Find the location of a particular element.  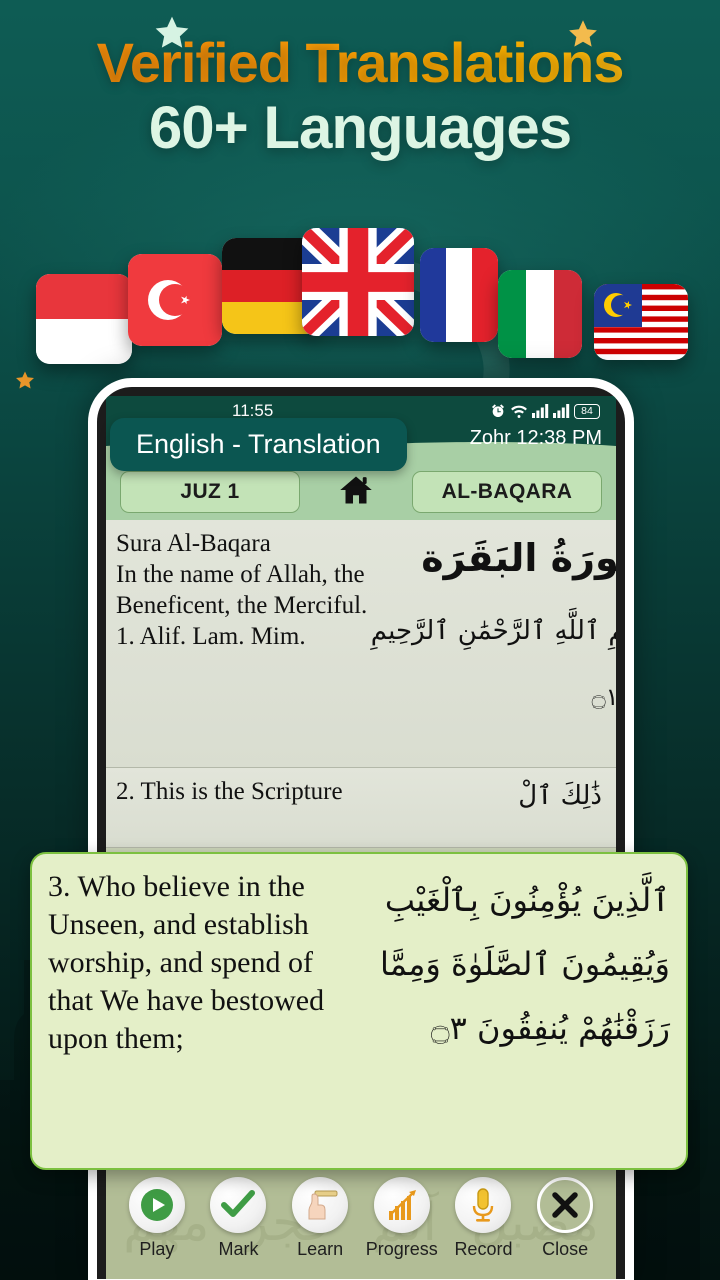

juz-selector-button: JUZ 1 is located at coordinates (210, 492).